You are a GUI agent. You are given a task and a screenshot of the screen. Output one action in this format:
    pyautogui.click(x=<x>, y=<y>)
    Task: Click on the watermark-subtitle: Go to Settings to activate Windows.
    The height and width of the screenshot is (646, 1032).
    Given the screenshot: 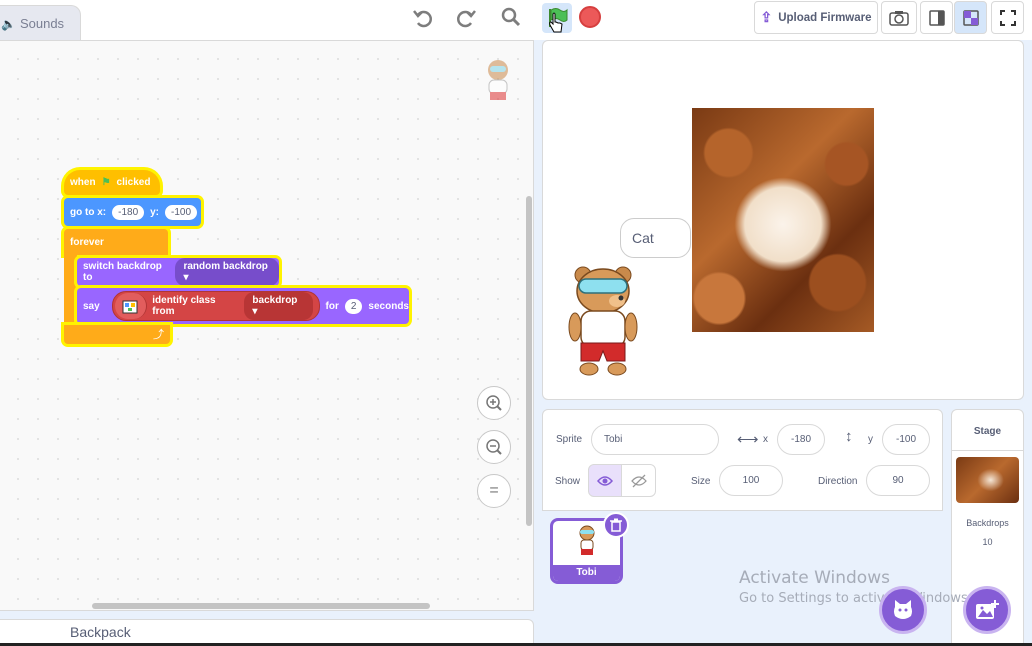 What is the action you would take?
    pyautogui.click(x=855, y=598)
    